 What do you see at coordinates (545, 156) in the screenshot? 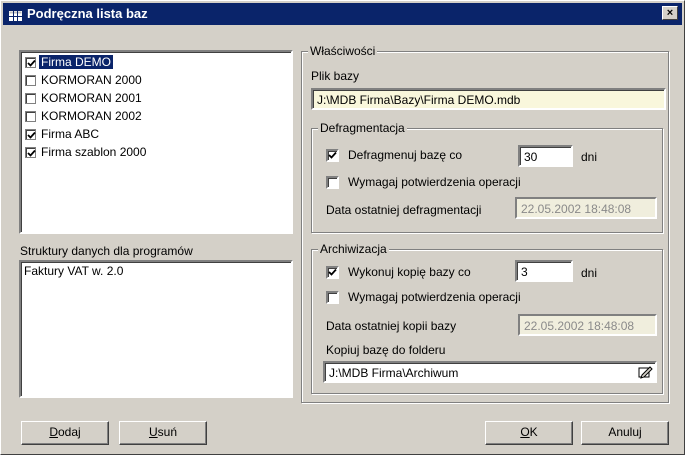
I see `defrag-days-field: 30` at bounding box center [545, 156].